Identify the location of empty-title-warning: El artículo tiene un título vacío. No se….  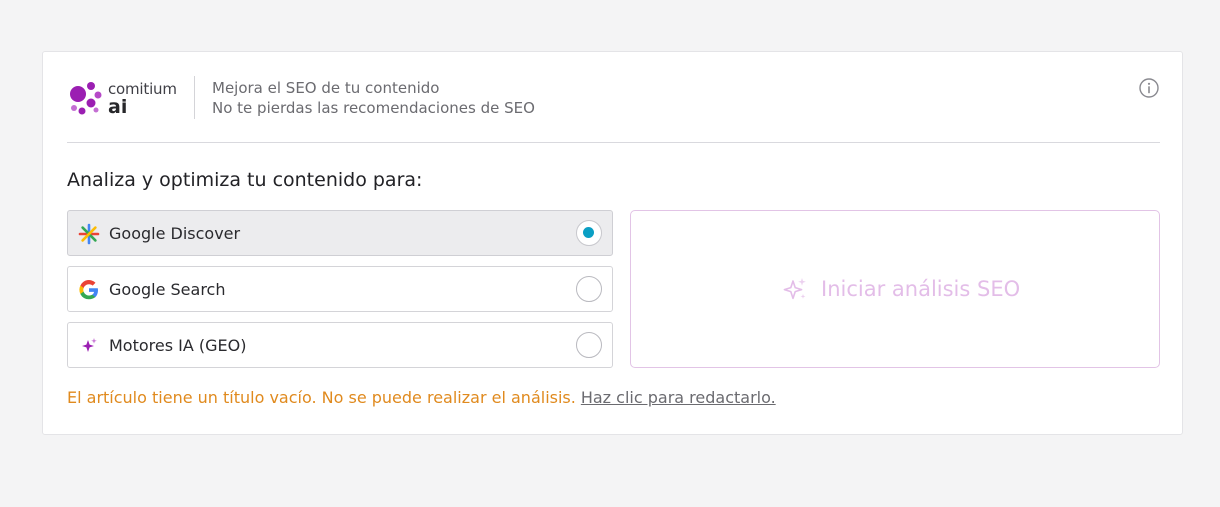
(421, 397).